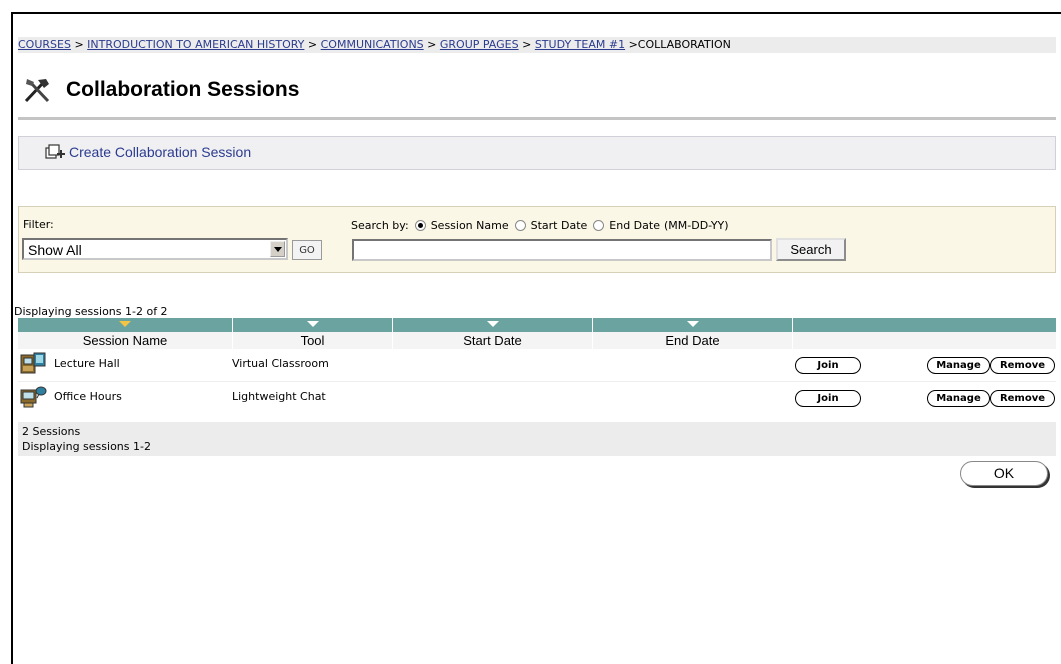 The image size is (1061, 664). Describe the element at coordinates (537, 153) in the screenshot. I see `action-bar: Create Collaboration Session` at that location.